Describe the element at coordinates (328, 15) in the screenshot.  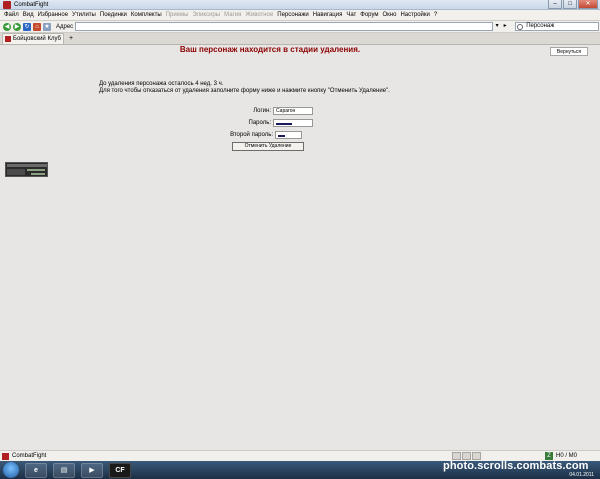
I see `menu-item: Навигация` at that location.